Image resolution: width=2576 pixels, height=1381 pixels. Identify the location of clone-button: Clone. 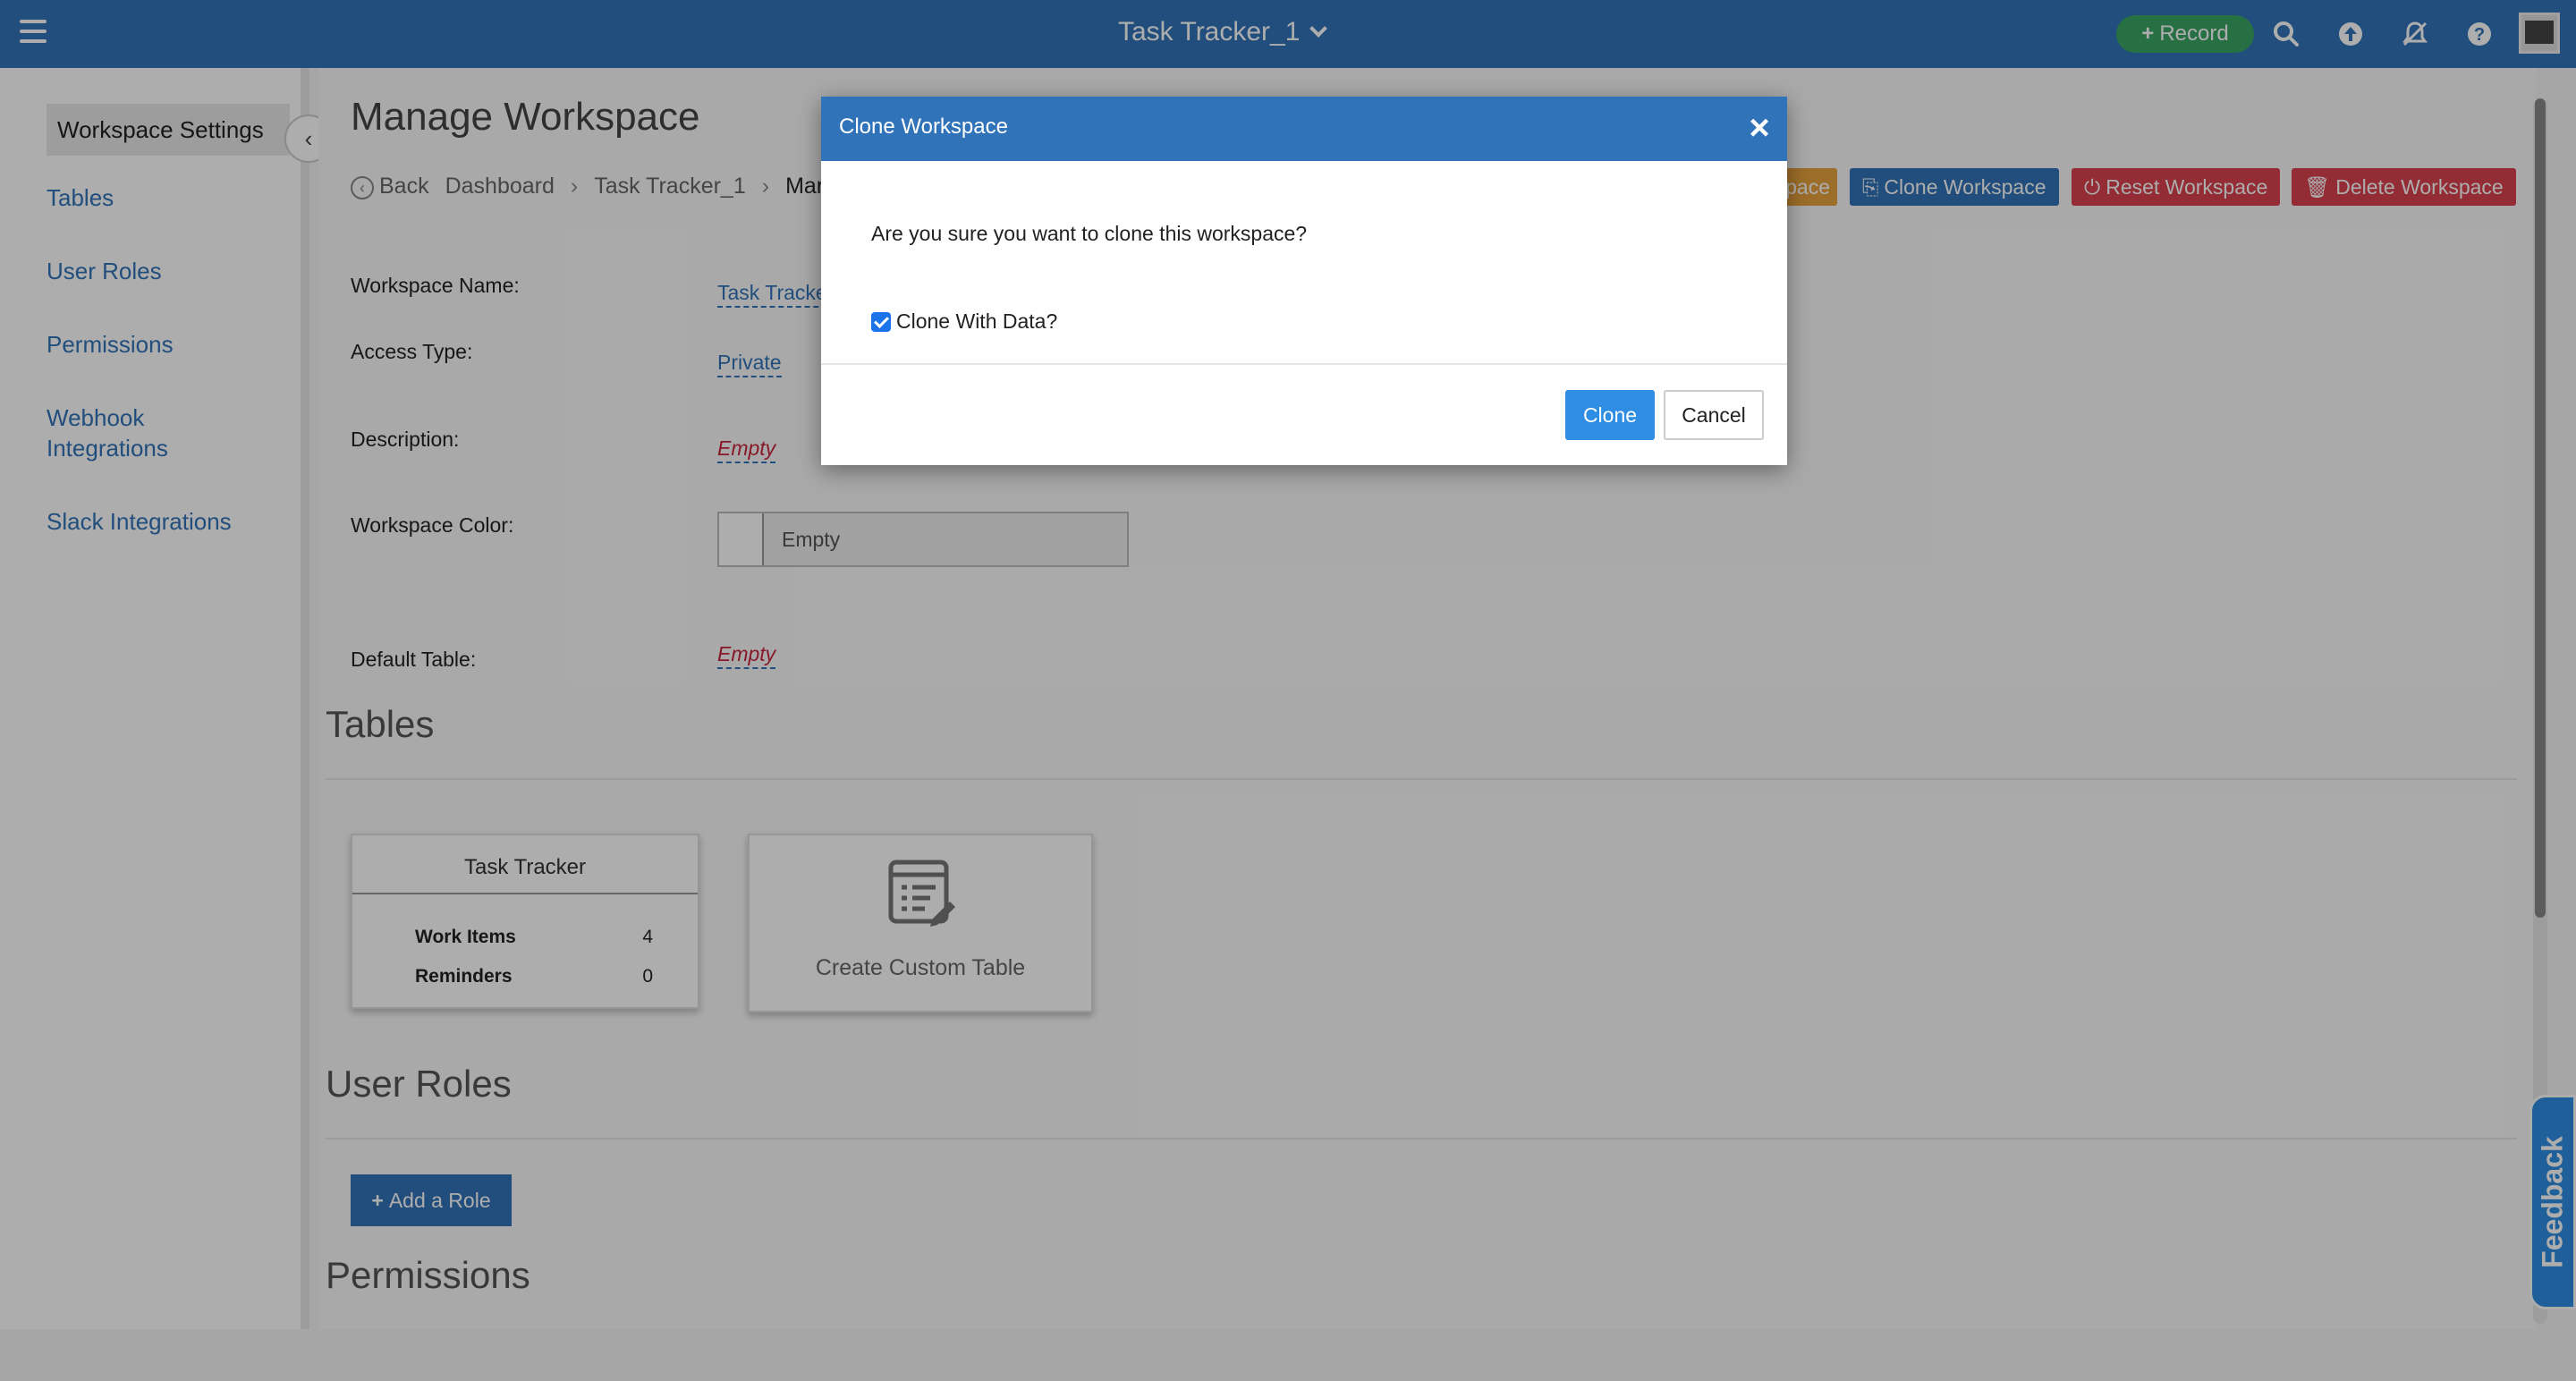
(1610, 415).